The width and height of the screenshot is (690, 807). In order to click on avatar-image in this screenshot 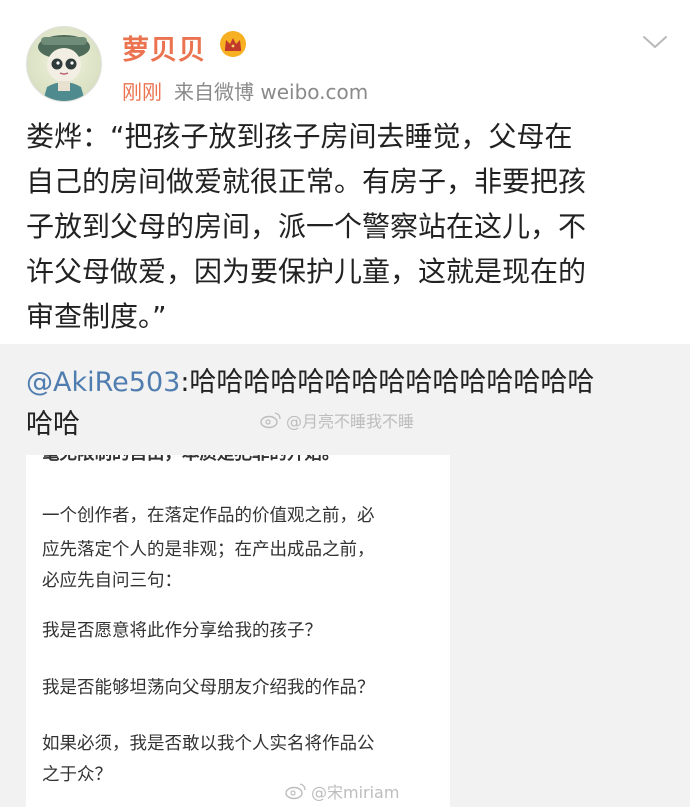, I will do `click(64, 68)`.